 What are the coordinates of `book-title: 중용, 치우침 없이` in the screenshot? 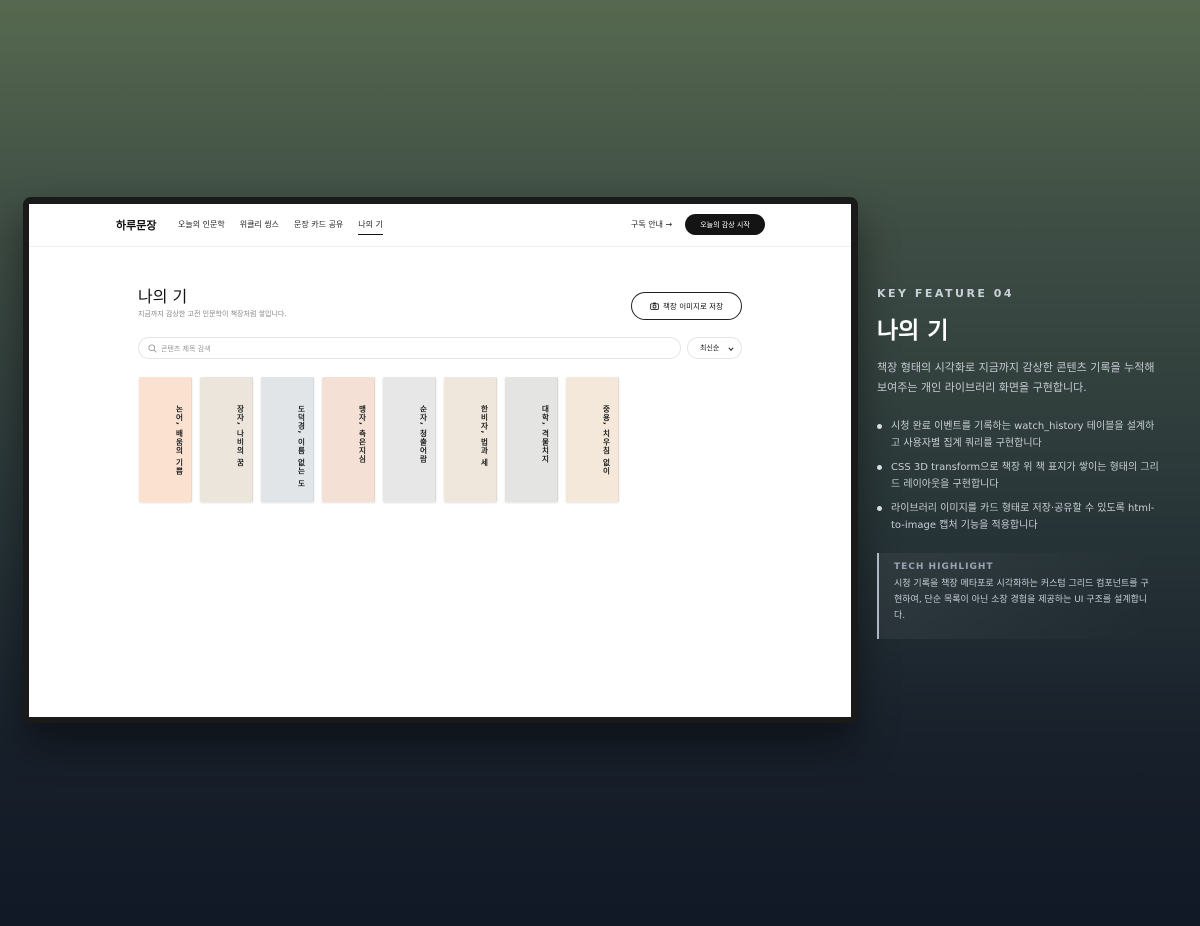 It's located at (606, 440).